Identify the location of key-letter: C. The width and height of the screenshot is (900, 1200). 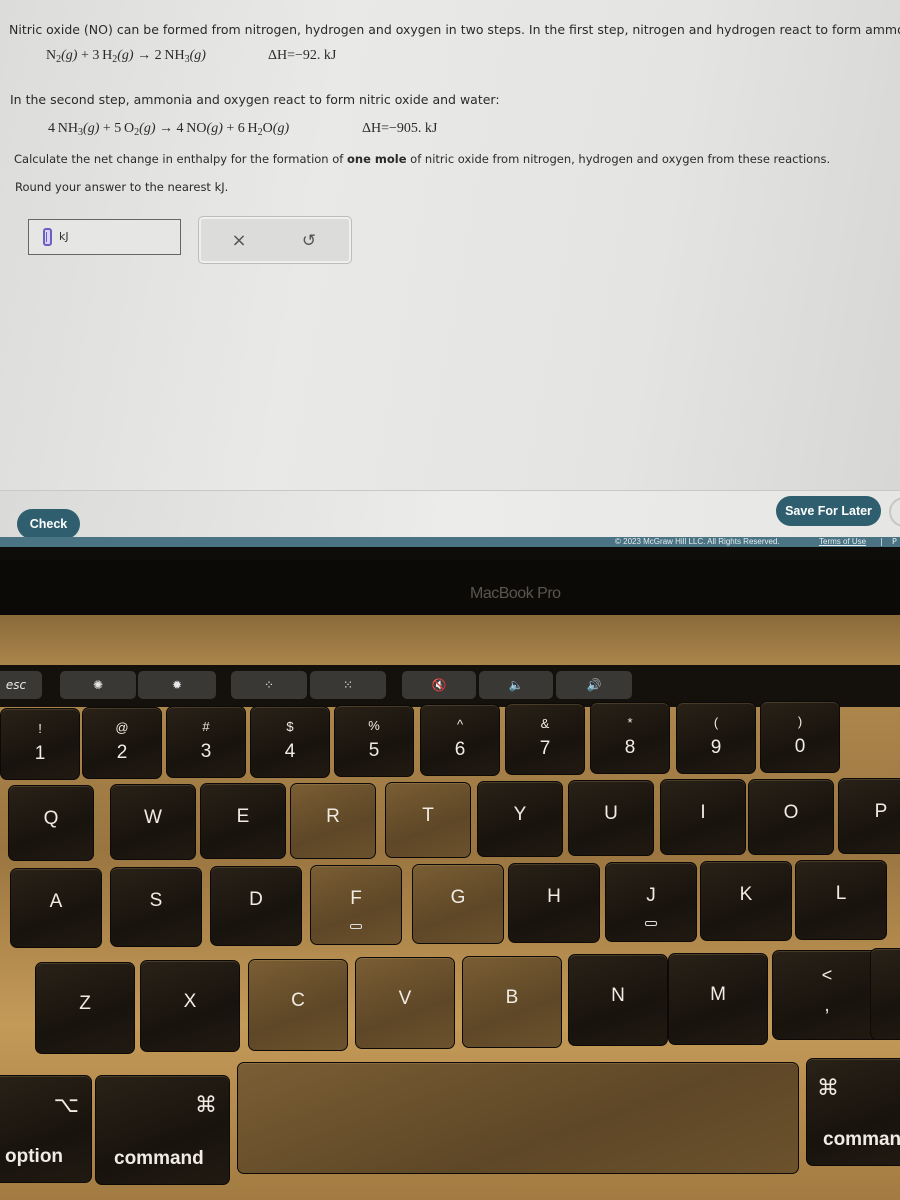
(298, 1000).